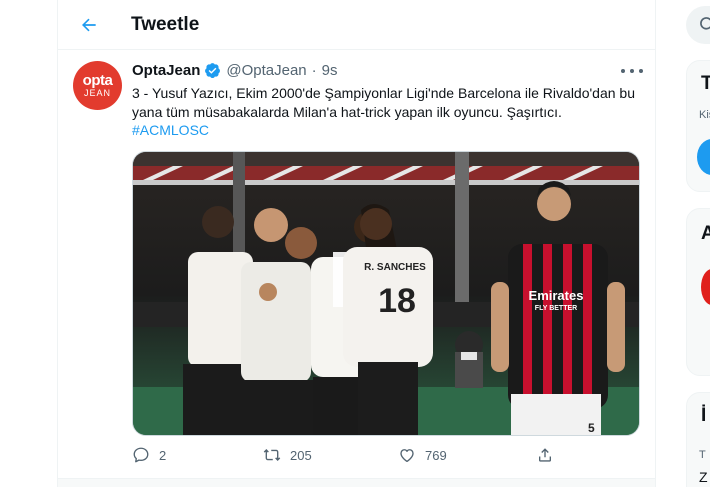  What do you see at coordinates (165, 24) in the screenshot?
I see `page-title: Tweetle` at bounding box center [165, 24].